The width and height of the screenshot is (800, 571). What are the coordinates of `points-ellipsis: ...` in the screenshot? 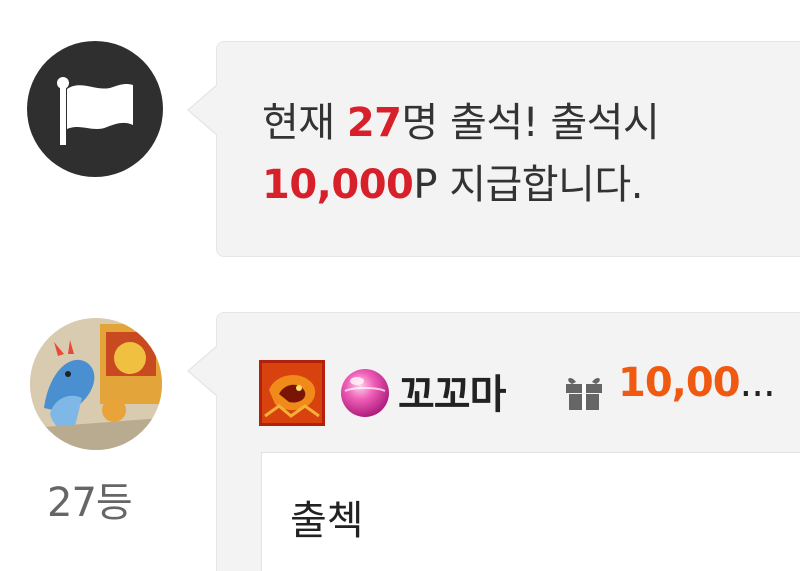 It's located at (757, 383).